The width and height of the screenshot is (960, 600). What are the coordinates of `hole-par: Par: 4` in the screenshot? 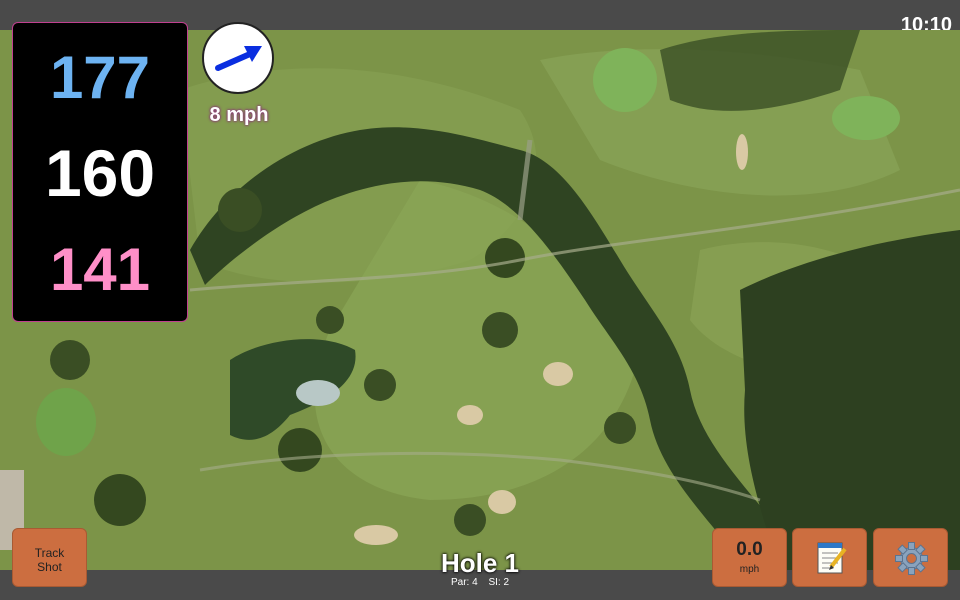 It's located at (464, 582).